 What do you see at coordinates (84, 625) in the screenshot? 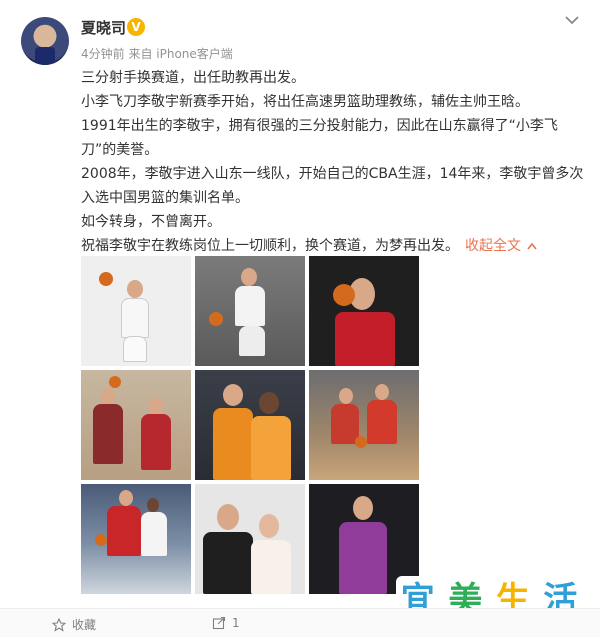
I see `favorite-label: 收藏` at bounding box center [84, 625].